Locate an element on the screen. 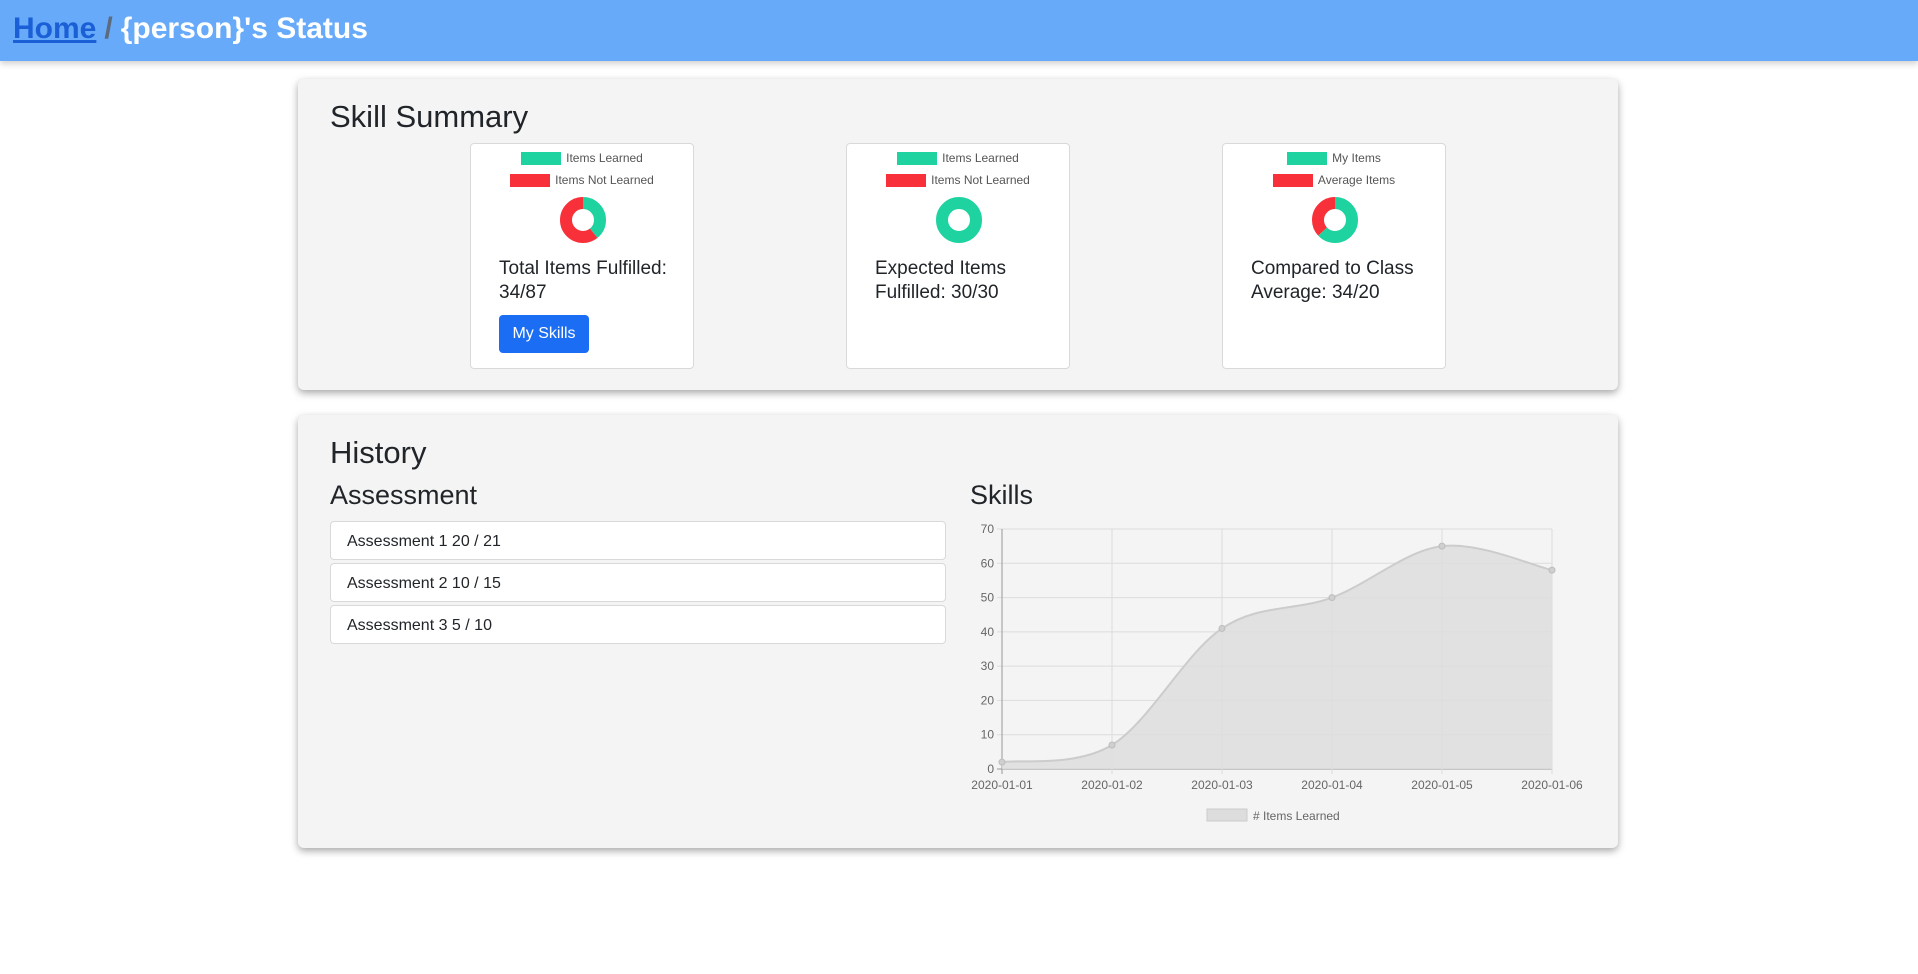 The width and height of the screenshot is (1918, 974). x-tick-label: 2020-01-02 is located at coordinates (1112, 785).